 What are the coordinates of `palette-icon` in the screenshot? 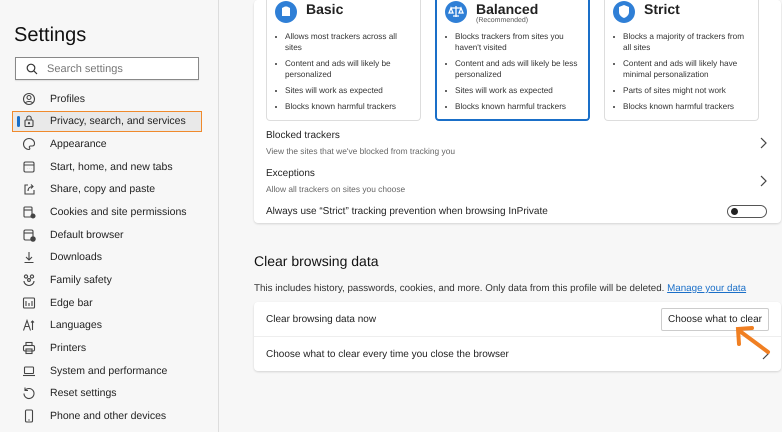 It's located at (29, 143).